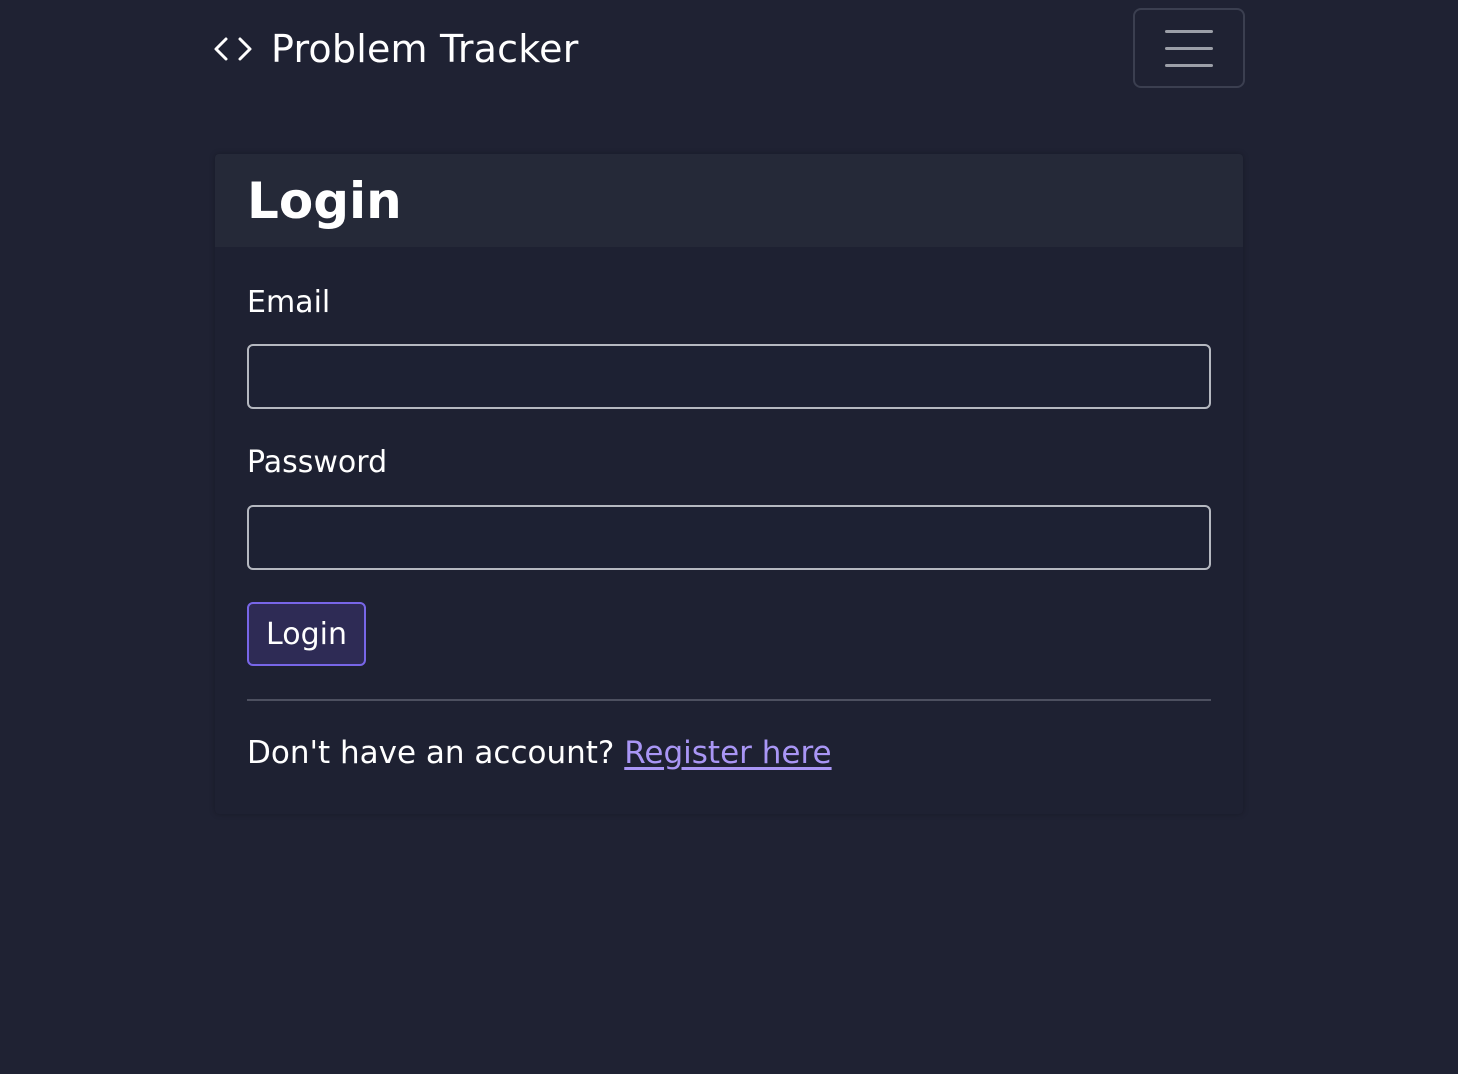 This screenshot has width=1458, height=1074. Describe the element at coordinates (425, 49) in the screenshot. I see `brand-title: Problem Tracker` at that location.